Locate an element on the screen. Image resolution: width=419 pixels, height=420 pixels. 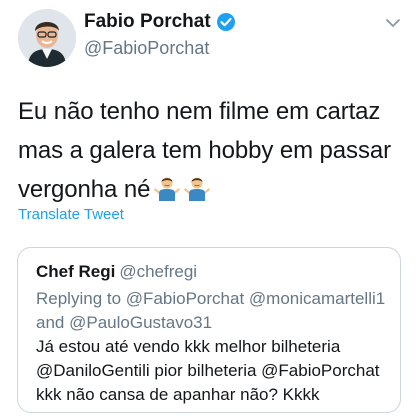
avatar is located at coordinates (47, 38).